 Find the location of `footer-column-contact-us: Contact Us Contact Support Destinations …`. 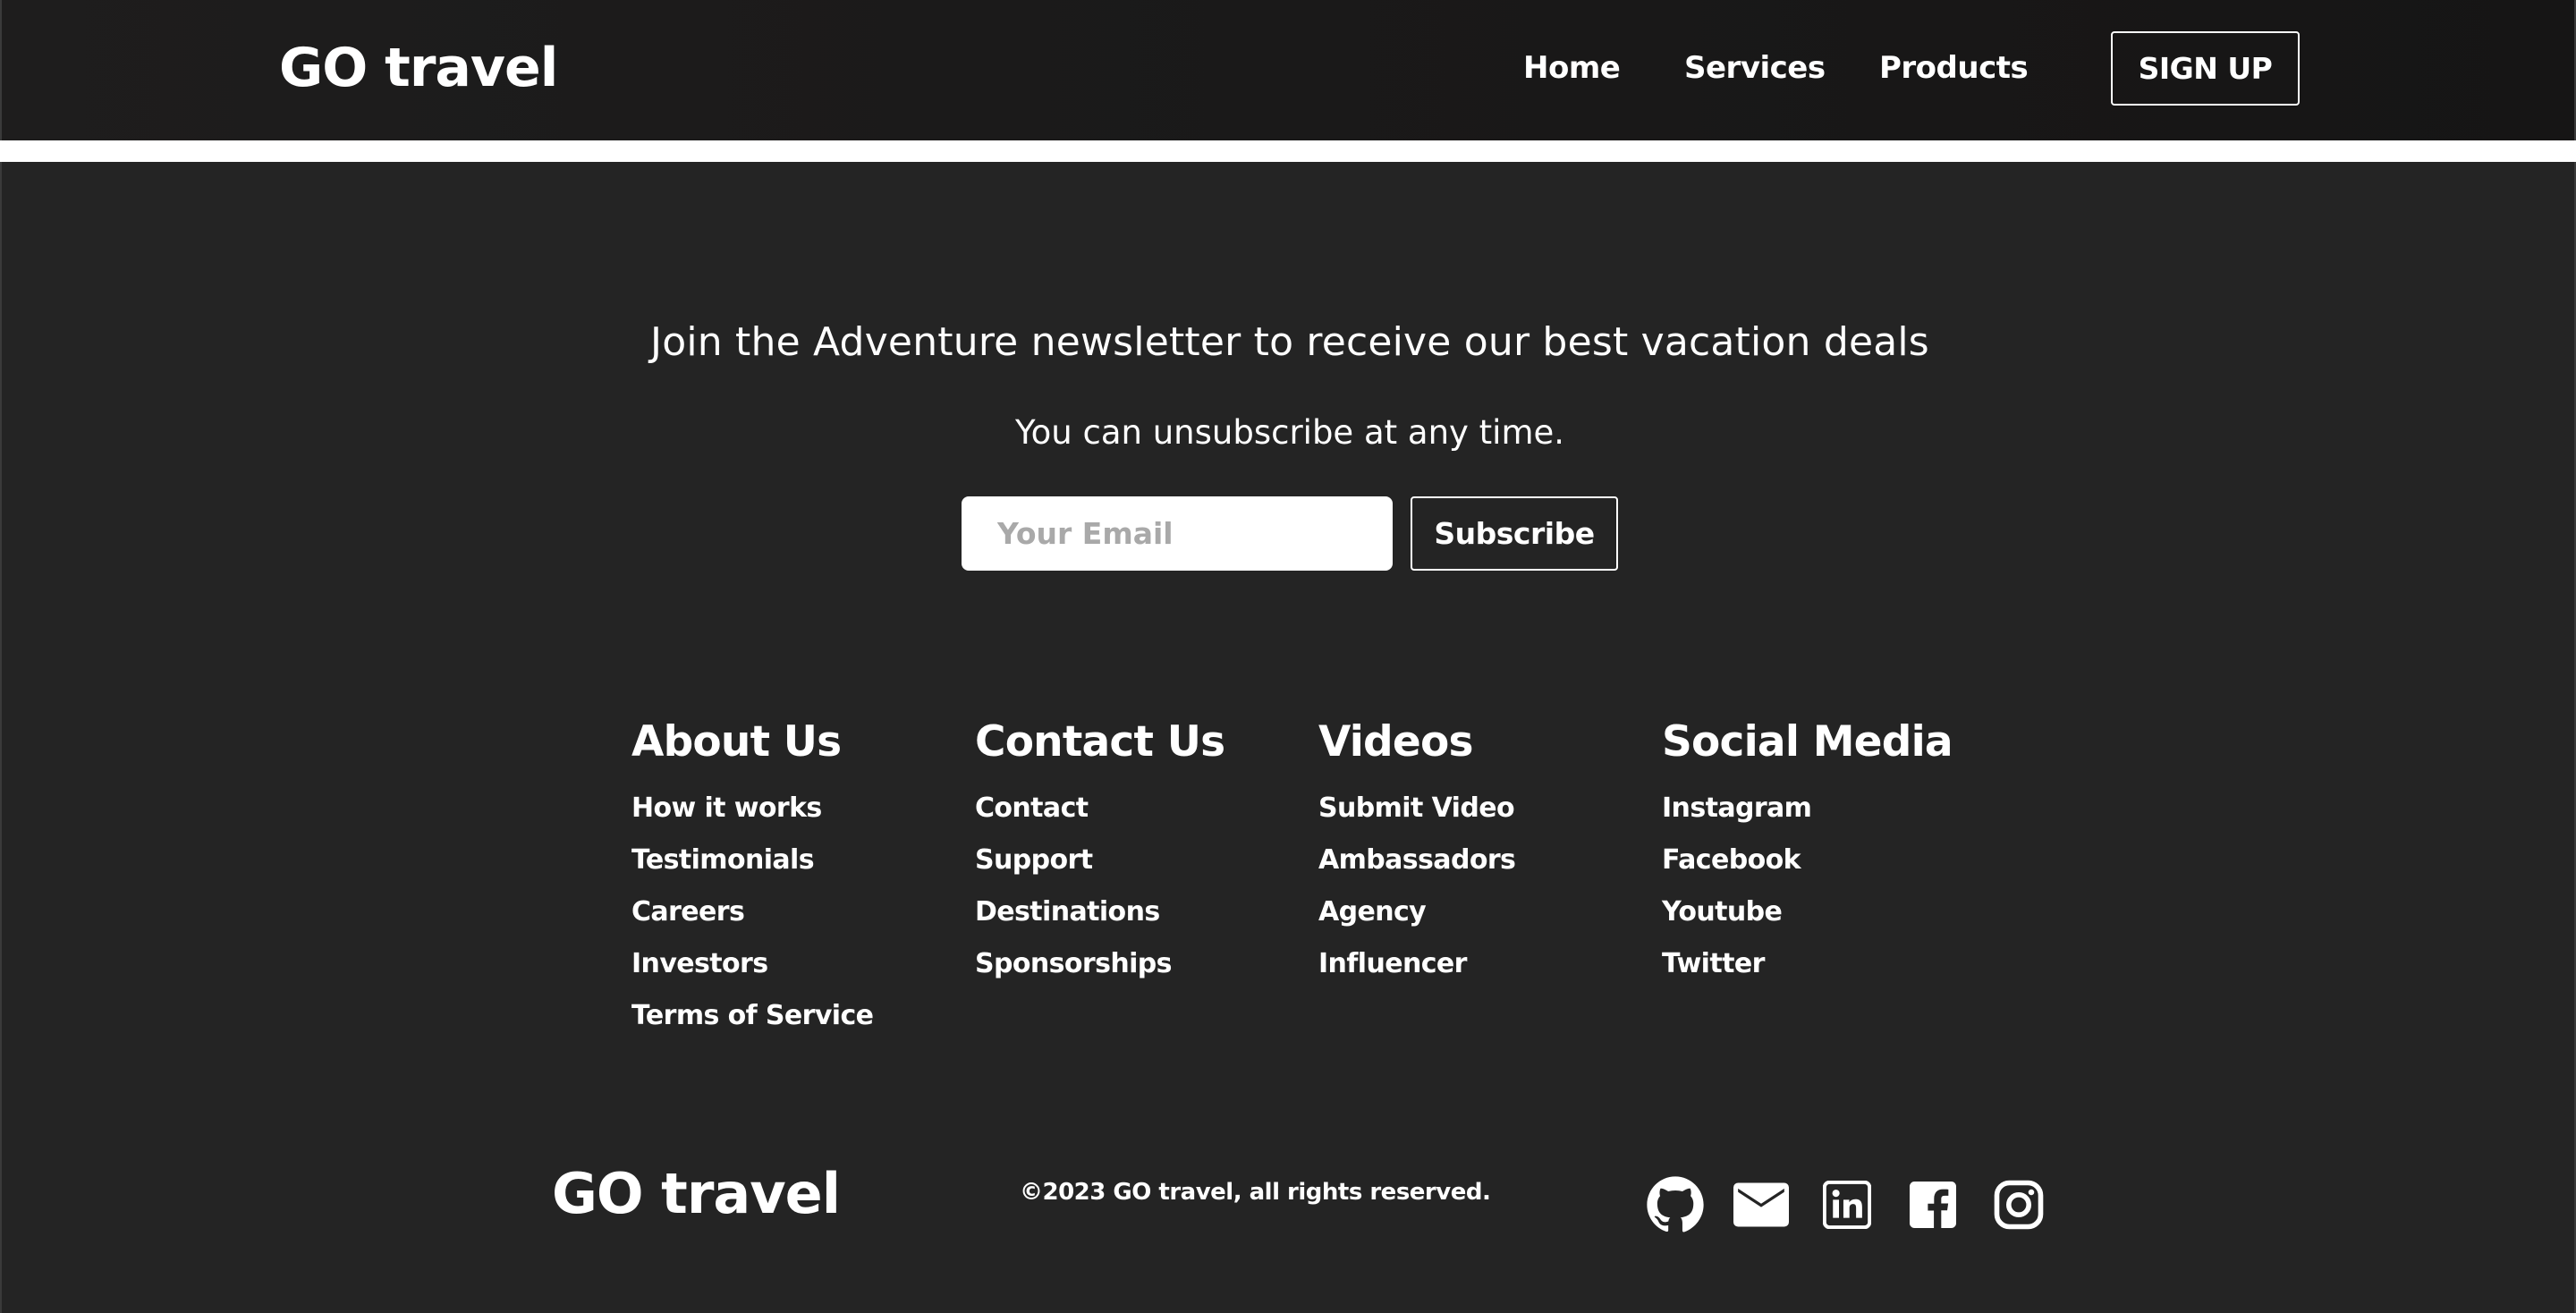

footer-column-contact-us: Contact Us Contact Support Destinations … is located at coordinates (1136, 852).